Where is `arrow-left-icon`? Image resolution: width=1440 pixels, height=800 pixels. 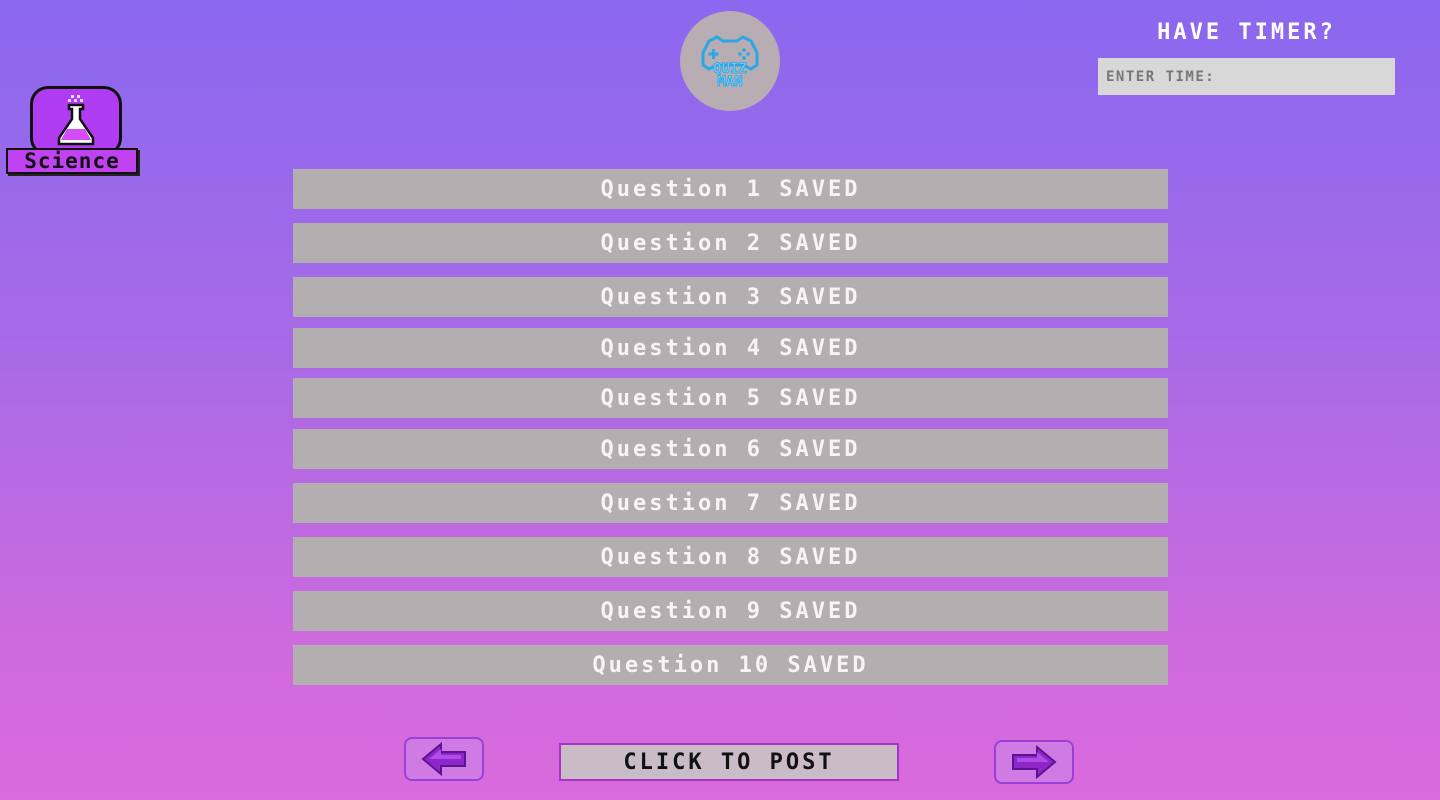 arrow-left-icon is located at coordinates (443, 759).